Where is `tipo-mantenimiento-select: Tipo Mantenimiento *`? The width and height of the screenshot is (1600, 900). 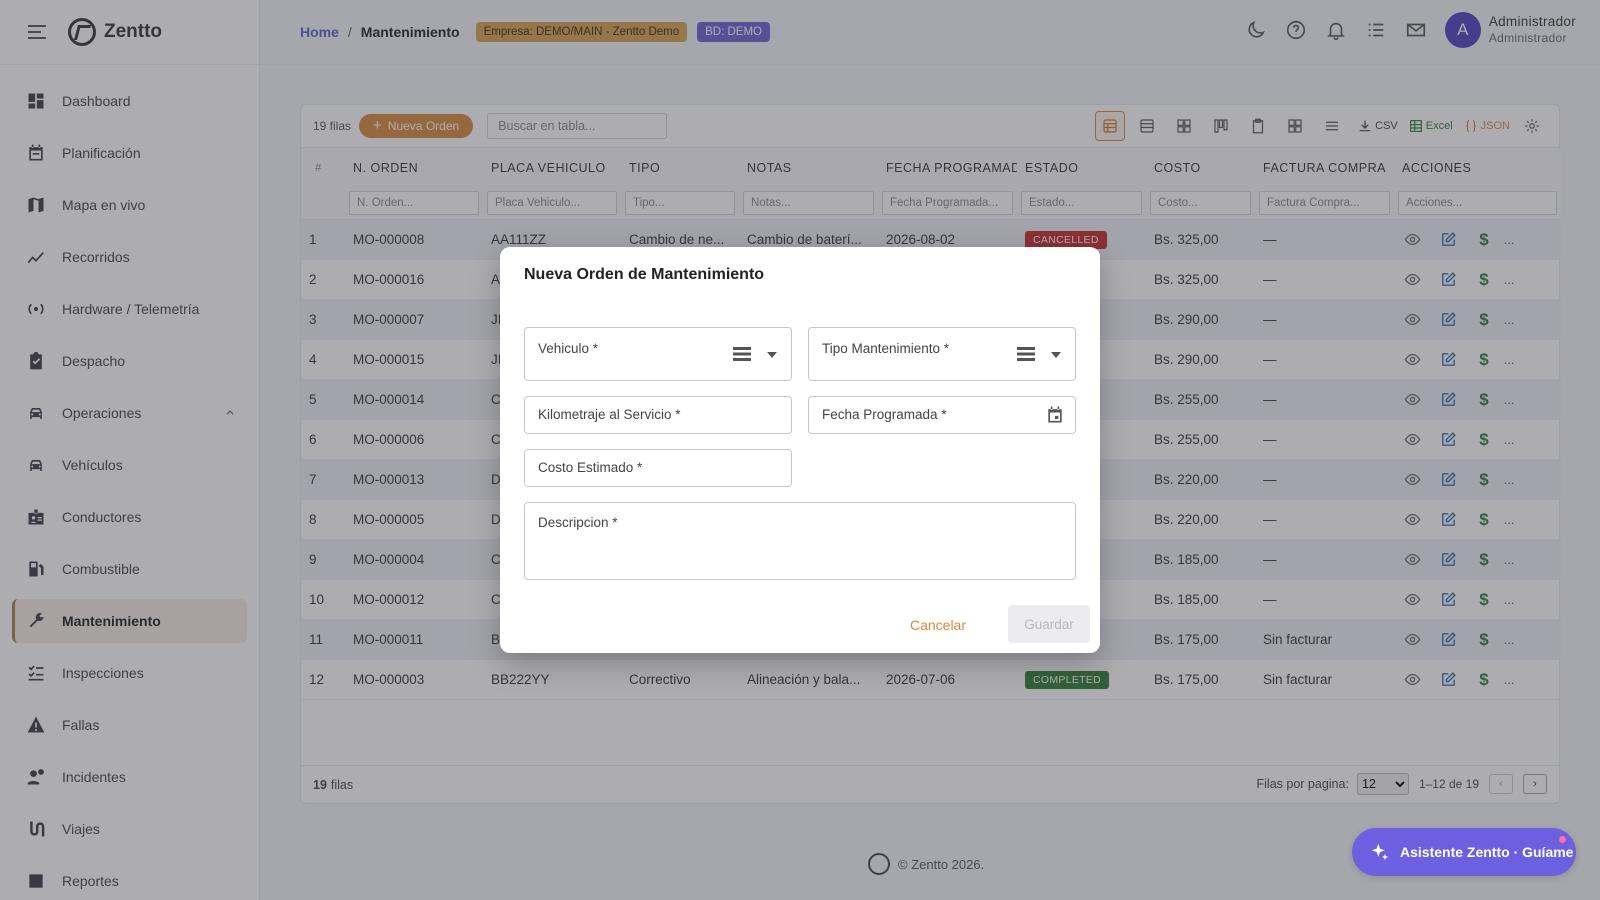
tipo-mantenimiento-select: Tipo Mantenimiento * is located at coordinates (942, 354).